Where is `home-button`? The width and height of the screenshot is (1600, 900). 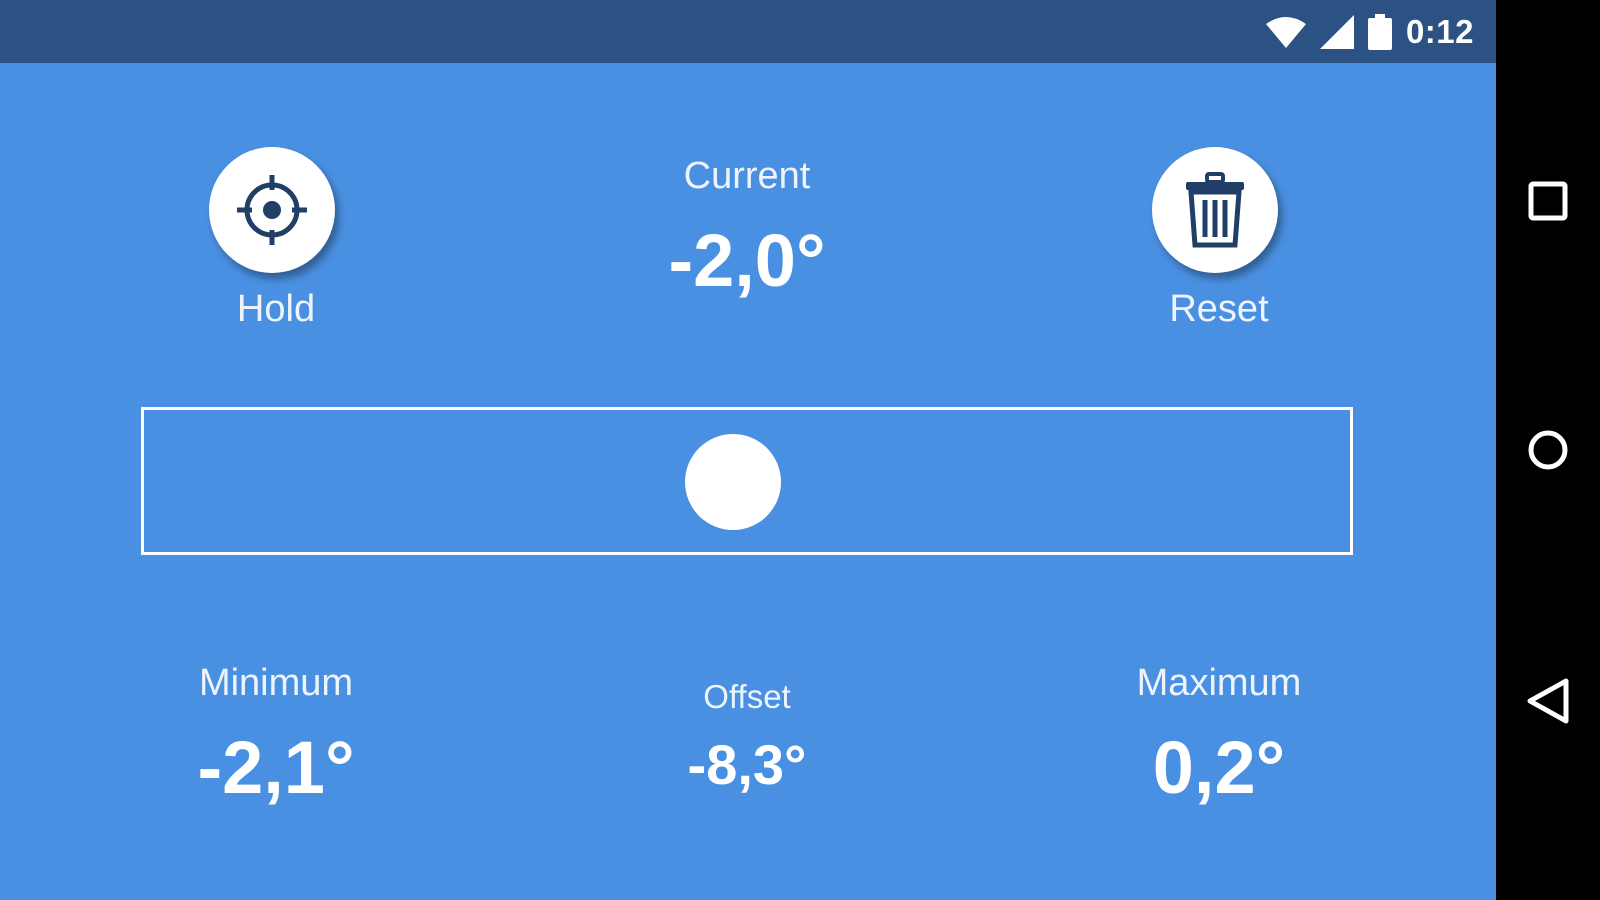 home-button is located at coordinates (1548, 450).